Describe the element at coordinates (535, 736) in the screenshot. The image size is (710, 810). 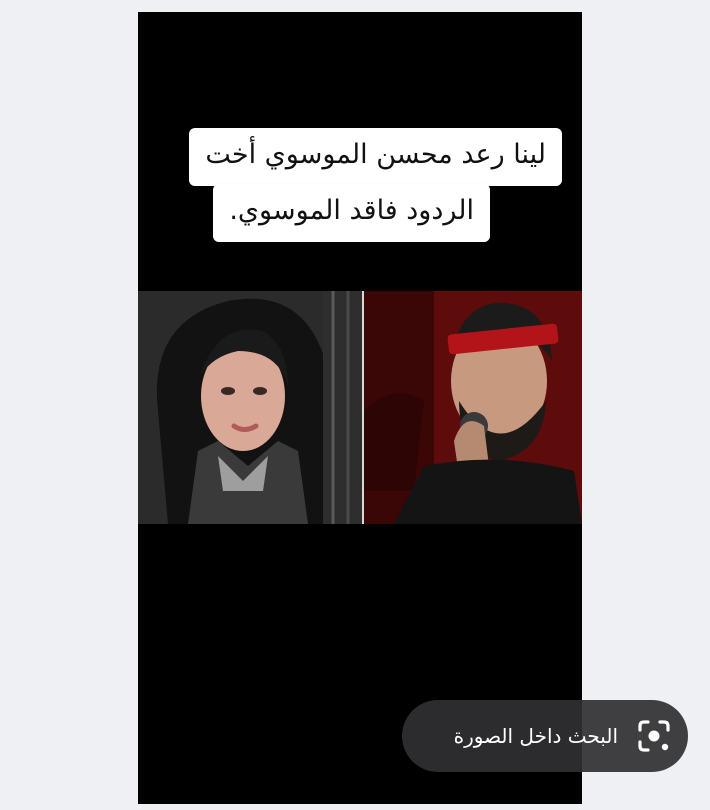
I see `search-inside-image-label: البحث داخل الصورة` at that location.